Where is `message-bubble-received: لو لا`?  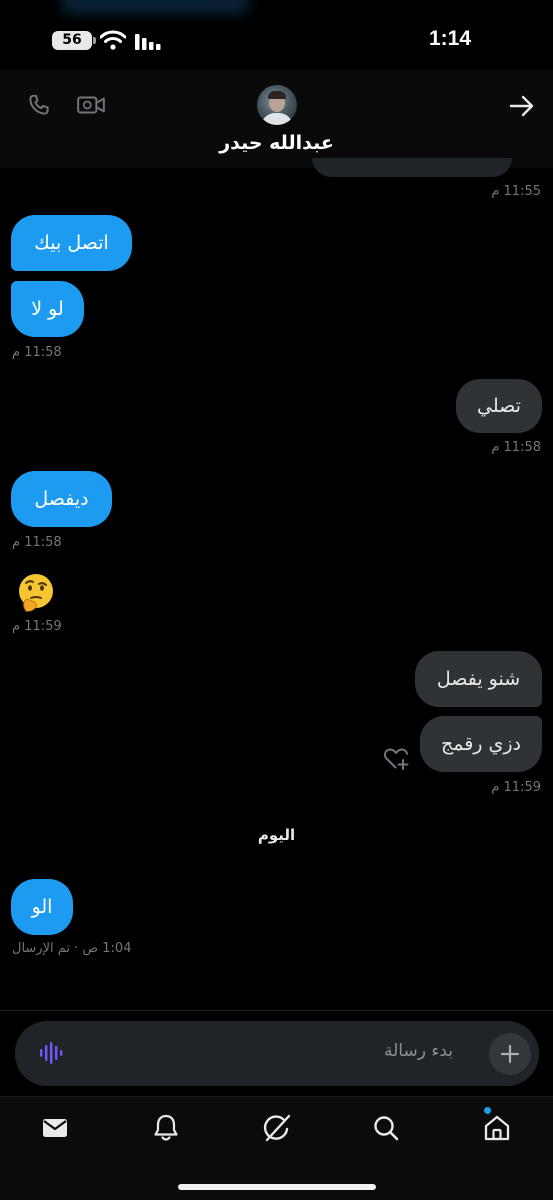
message-bubble-received: لو لا is located at coordinates (47, 309).